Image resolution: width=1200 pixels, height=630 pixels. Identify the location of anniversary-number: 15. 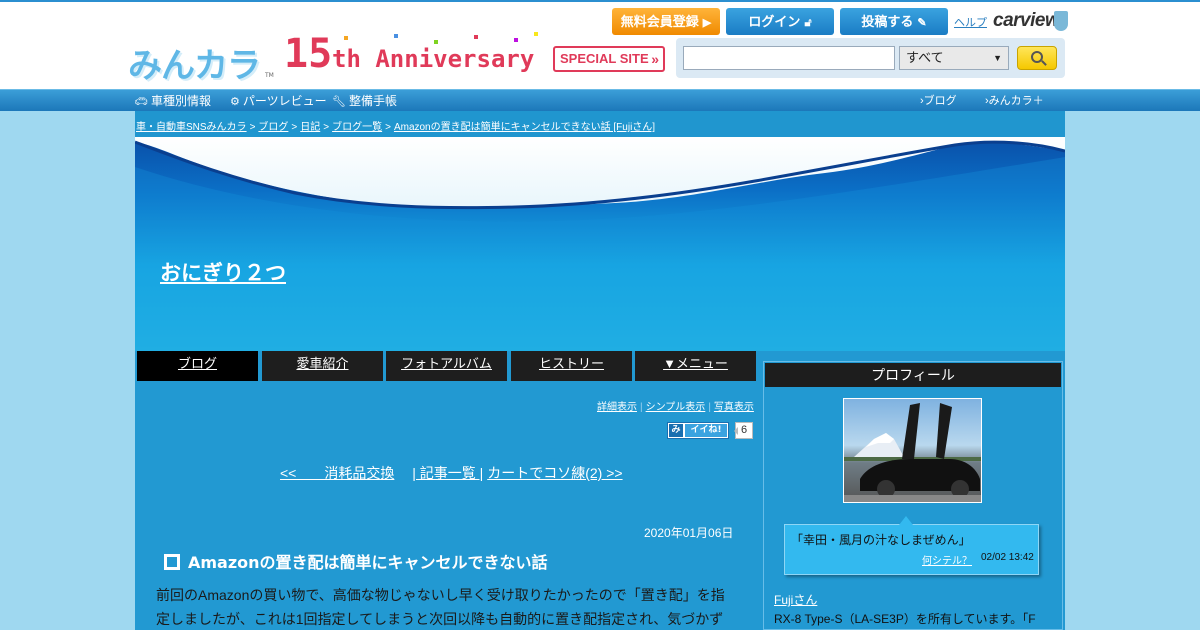
(308, 54).